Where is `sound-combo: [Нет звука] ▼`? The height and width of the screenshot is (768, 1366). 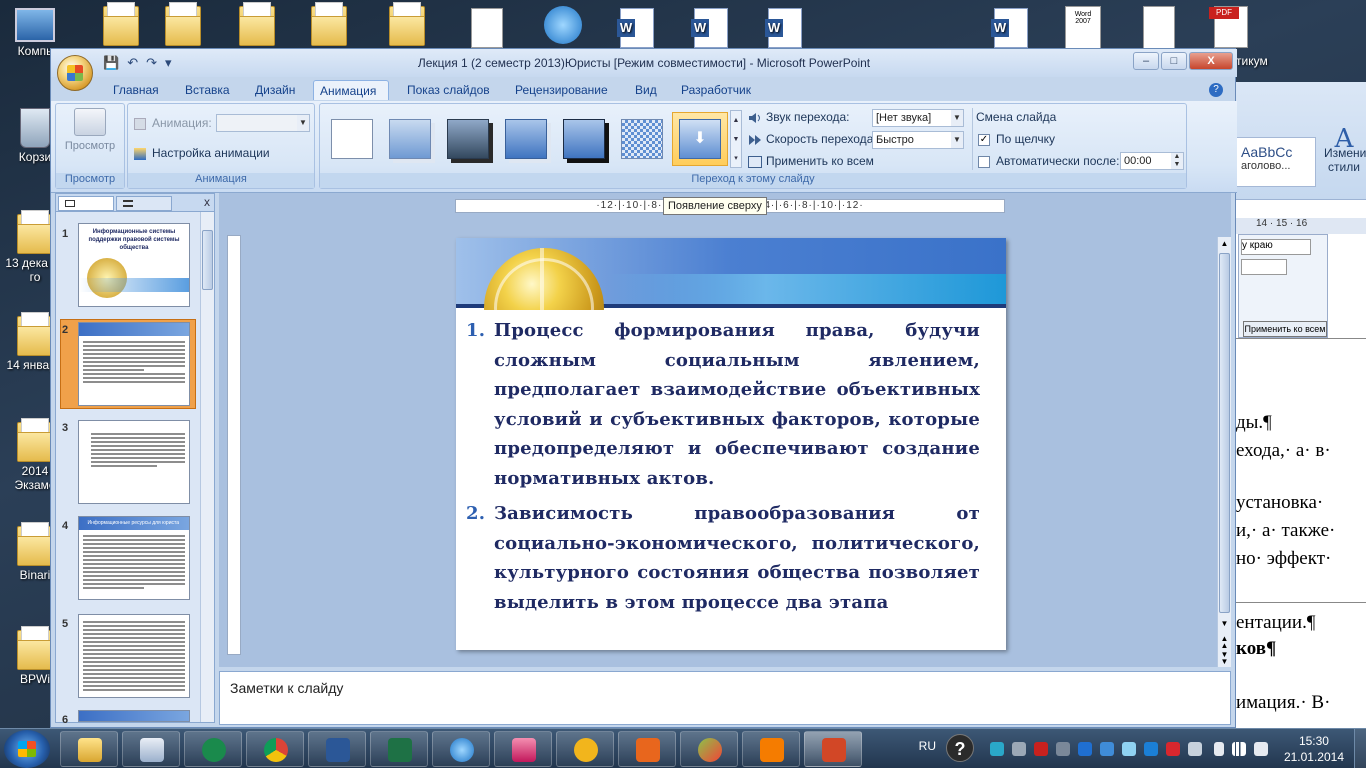
sound-combo: [Нет звука] ▼ is located at coordinates (918, 118).